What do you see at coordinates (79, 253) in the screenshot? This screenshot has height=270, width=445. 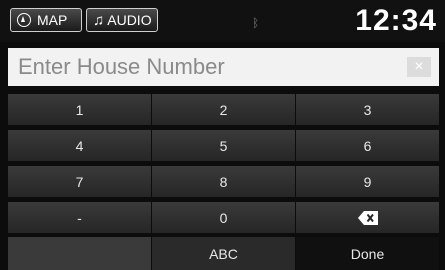 I see `blank-key` at bounding box center [79, 253].